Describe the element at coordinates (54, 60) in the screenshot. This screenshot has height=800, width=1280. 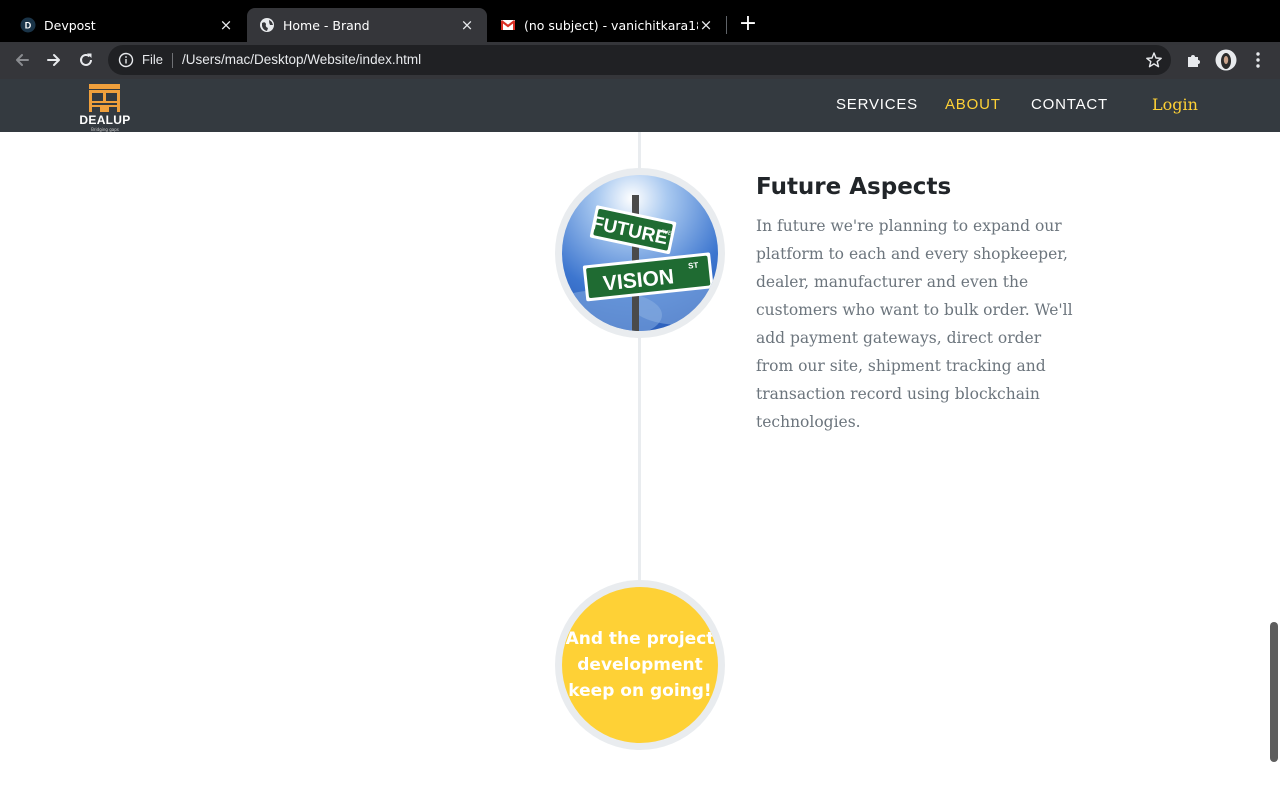
I see `forward-arrow-icon` at that location.